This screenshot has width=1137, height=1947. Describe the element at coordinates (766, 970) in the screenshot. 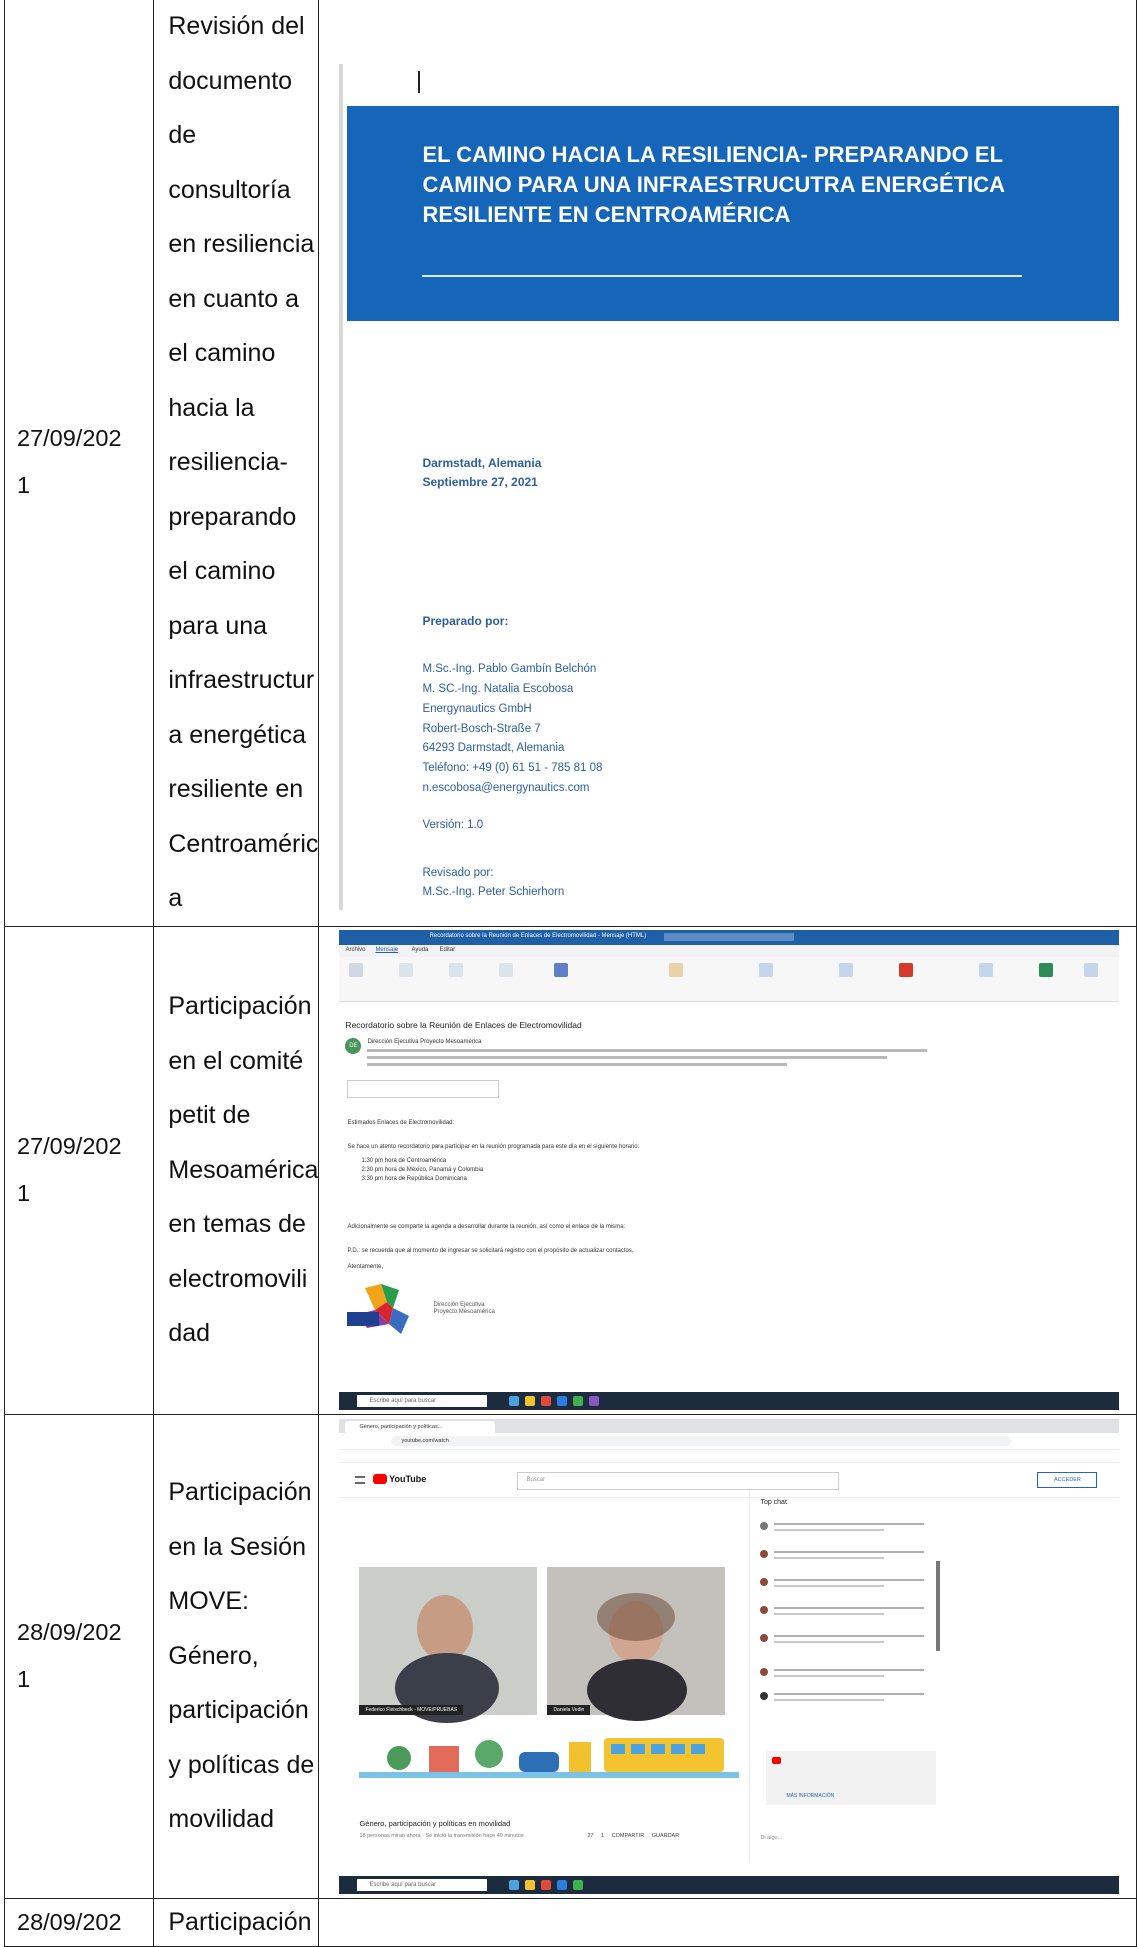

I see `move-icon` at that location.